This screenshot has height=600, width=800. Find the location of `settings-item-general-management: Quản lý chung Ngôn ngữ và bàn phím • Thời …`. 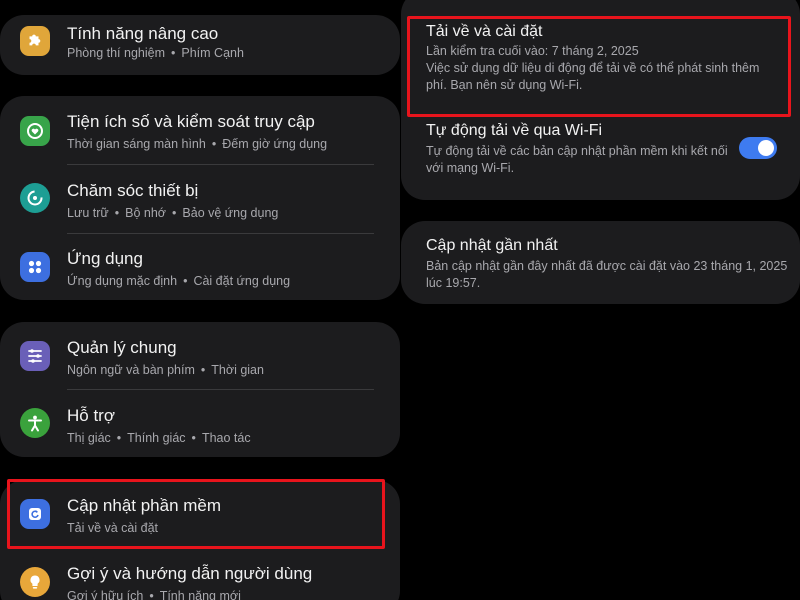

settings-item-general-management: Quản lý chung Ngôn ngữ và bàn phím • Thời … is located at coordinates (200, 363).